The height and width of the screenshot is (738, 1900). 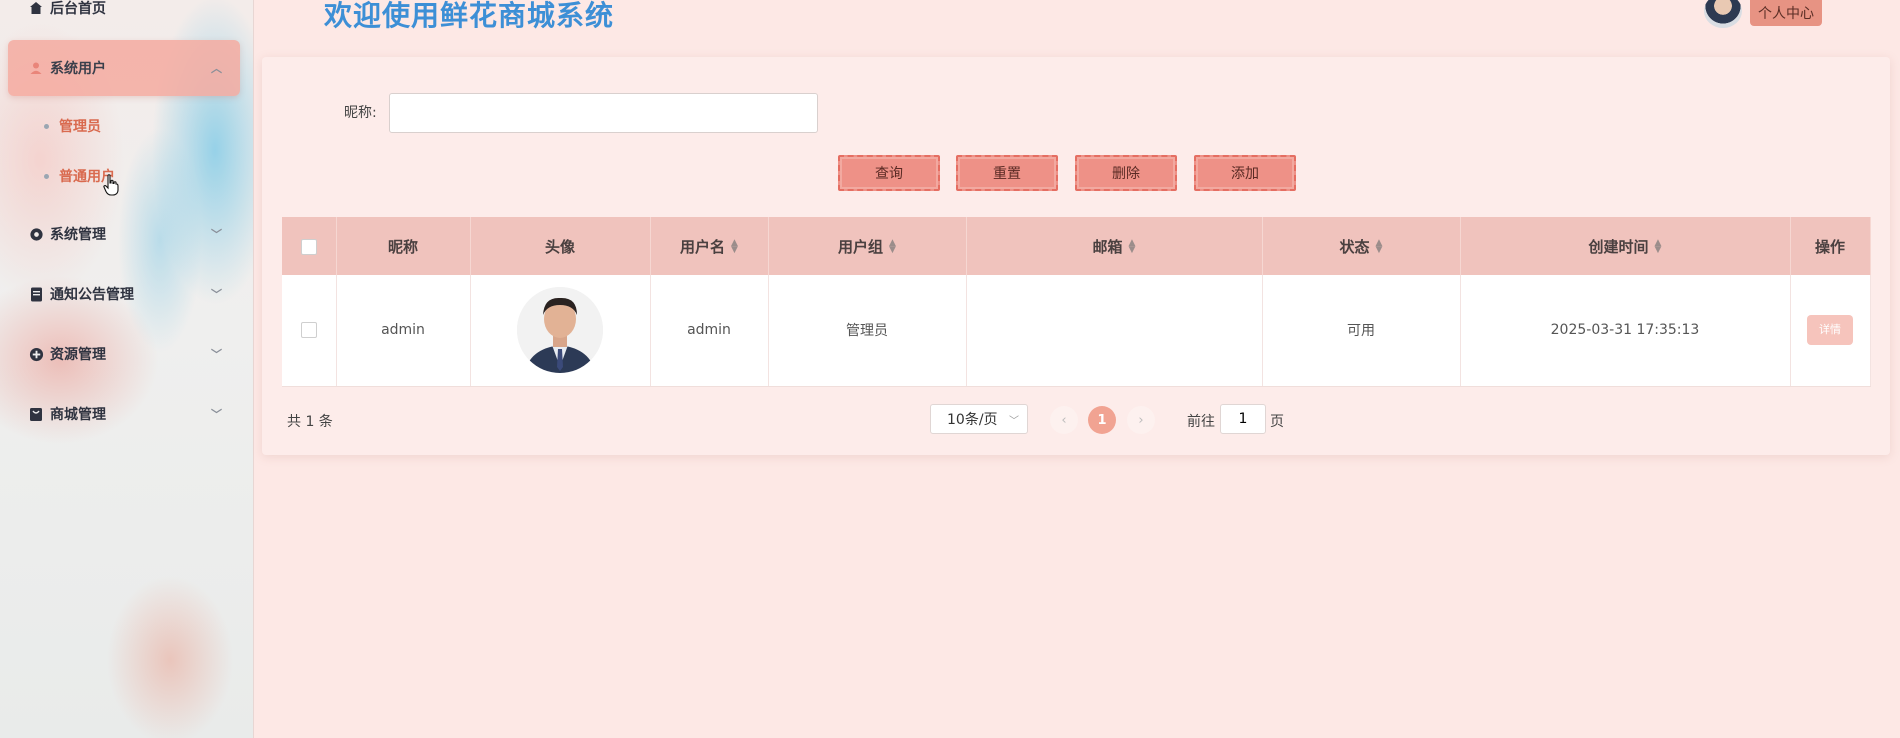 I want to click on column-label: 创建时间, so click(x=1618, y=246).